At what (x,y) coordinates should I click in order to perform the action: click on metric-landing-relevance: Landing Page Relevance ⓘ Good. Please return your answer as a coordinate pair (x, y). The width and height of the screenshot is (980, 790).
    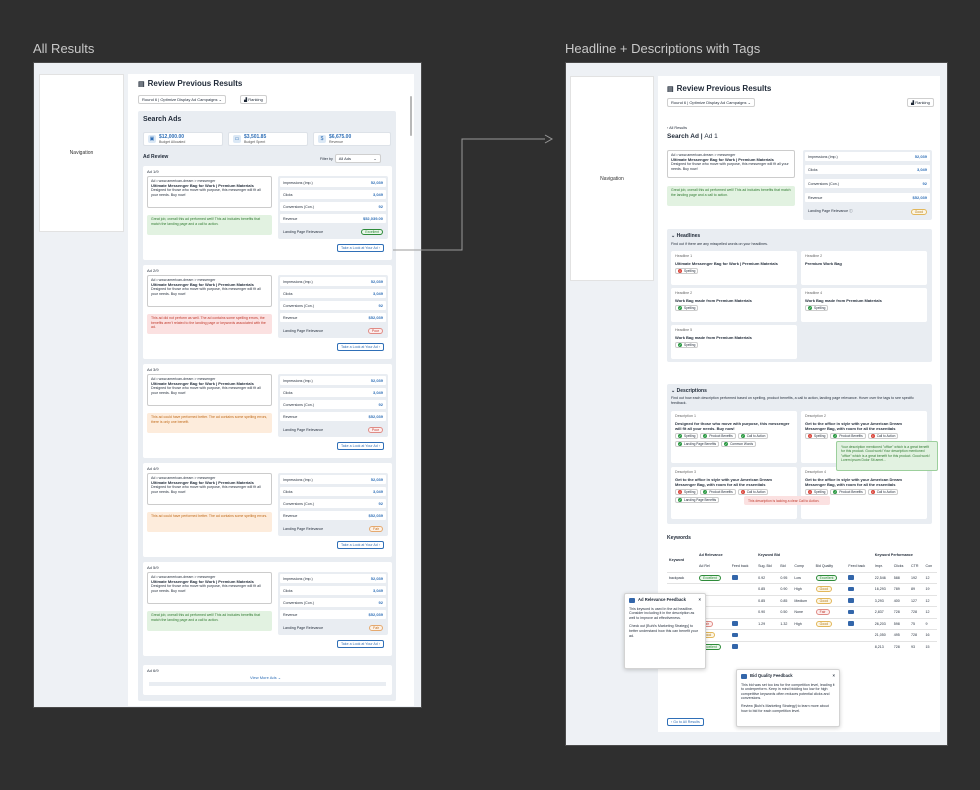
    Looking at the image, I should click on (867, 211).